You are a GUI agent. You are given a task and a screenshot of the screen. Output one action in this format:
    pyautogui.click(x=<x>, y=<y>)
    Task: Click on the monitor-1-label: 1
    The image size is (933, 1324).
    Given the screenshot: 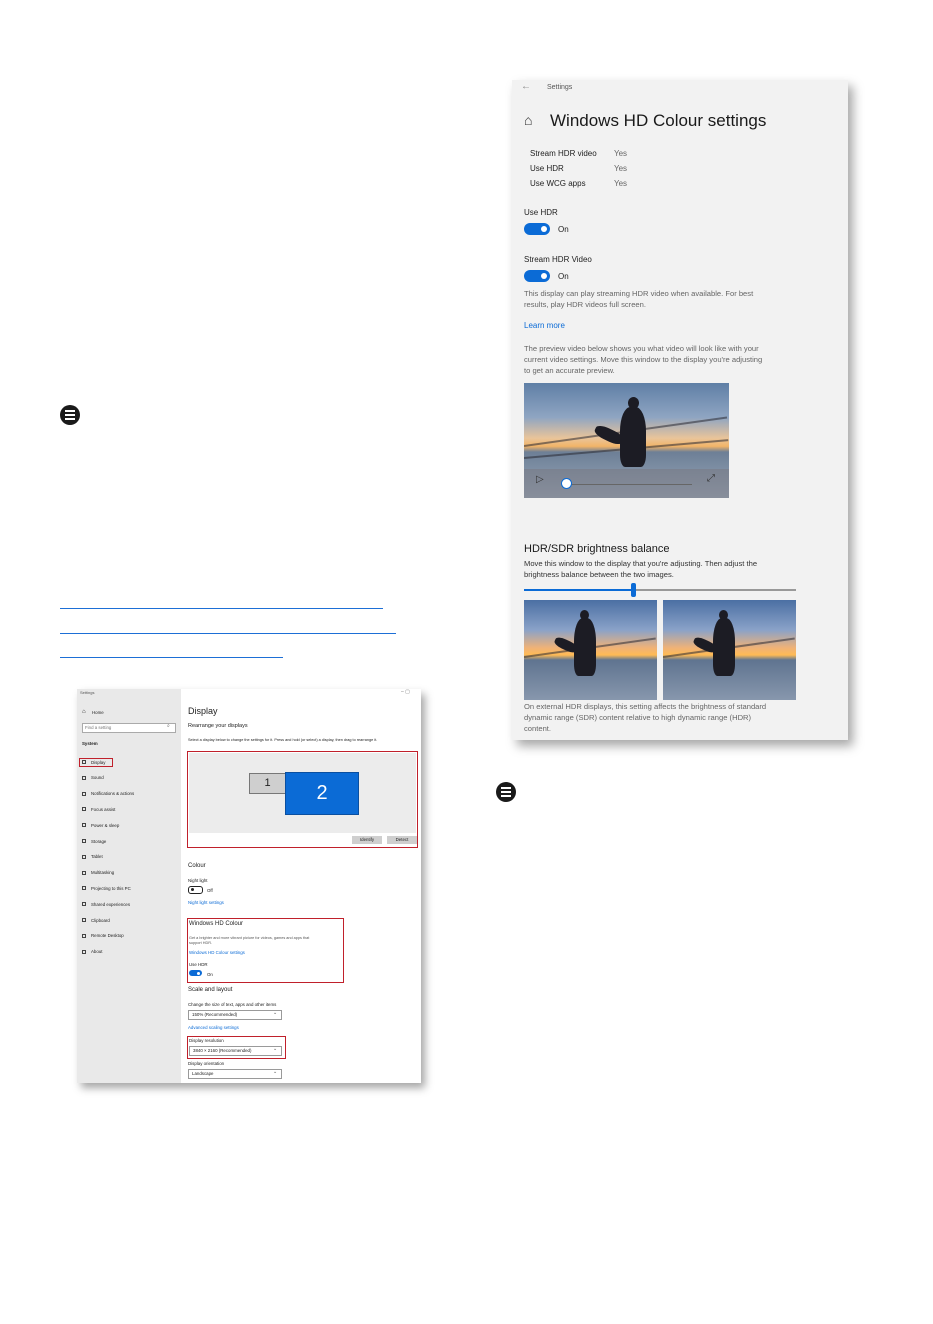 What is the action you would take?
    pyautogui.click(x=267, y=783)
    